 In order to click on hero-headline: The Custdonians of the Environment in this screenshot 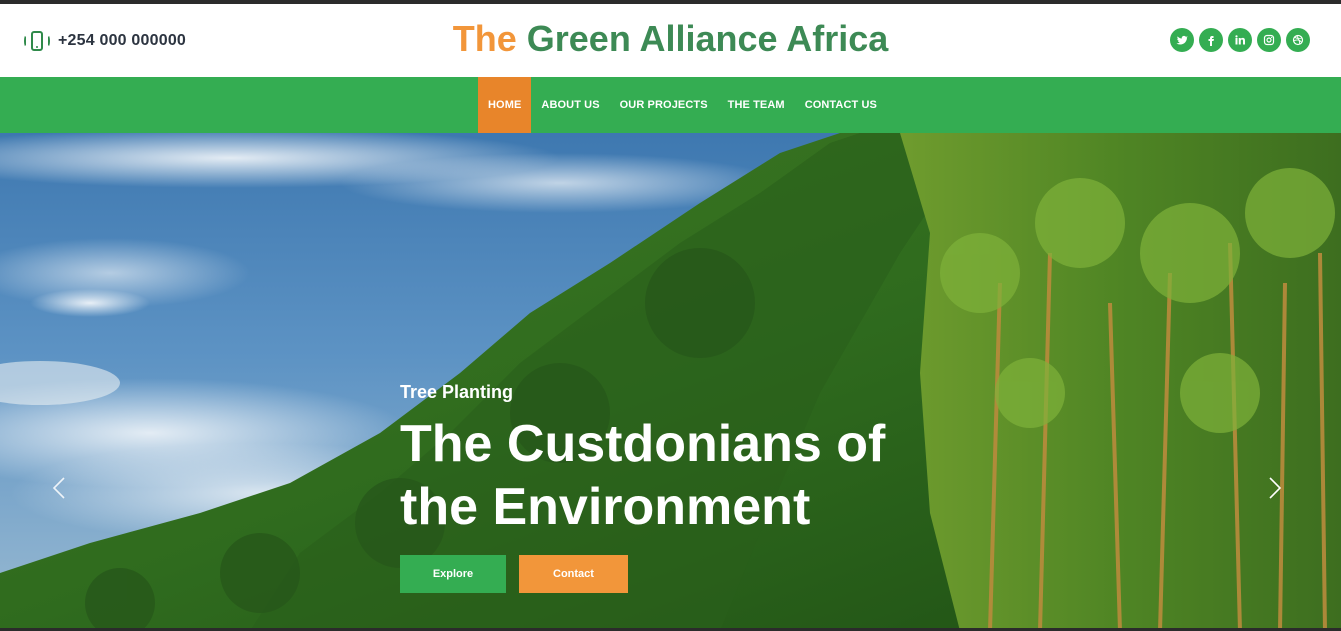, I will do `click(643, 475)`.